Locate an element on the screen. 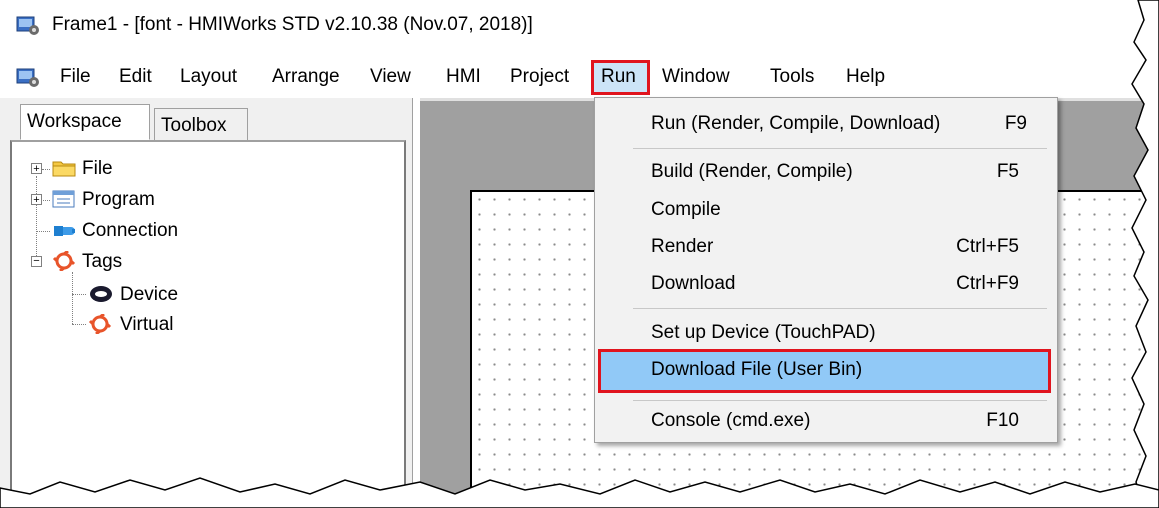 The height and width of the screenshot is (508, 1159). menu-item-build: Build (Render, Compile) F5 is located at coordinates (825, 172).